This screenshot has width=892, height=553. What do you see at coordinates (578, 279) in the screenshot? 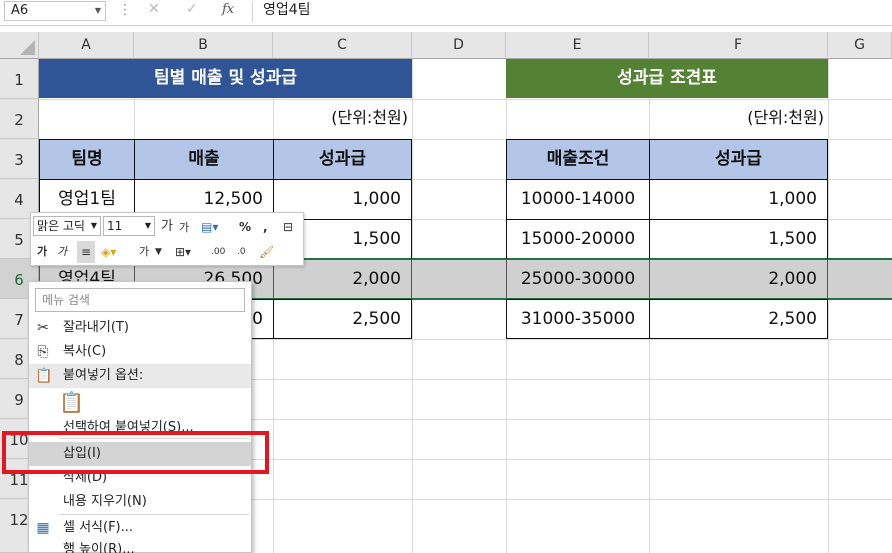
I see `table2-cell: 25000-30000` at bounding box center [578, 279].